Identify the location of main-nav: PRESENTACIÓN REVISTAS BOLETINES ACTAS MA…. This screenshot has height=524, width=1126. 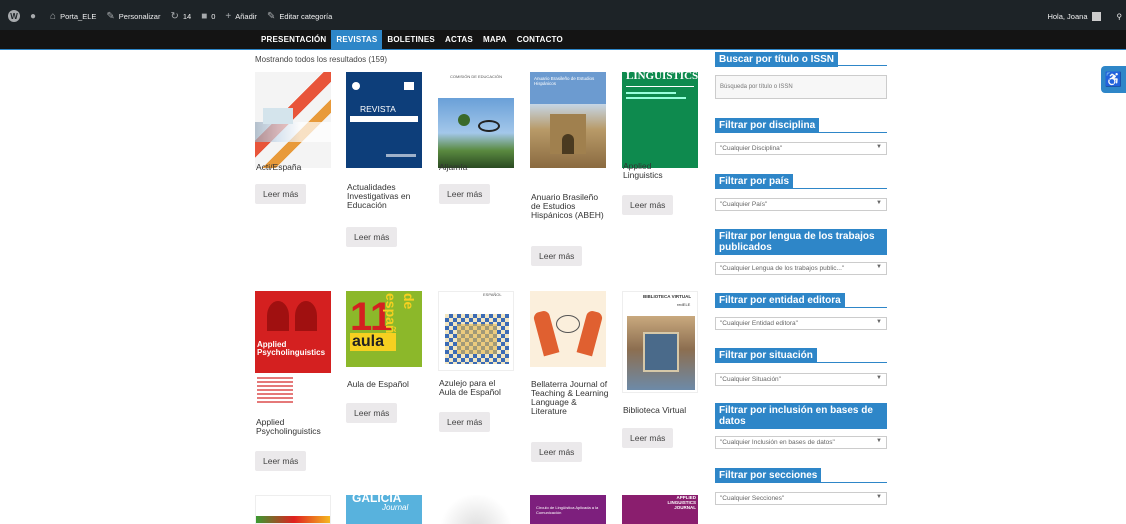
(563, 39).